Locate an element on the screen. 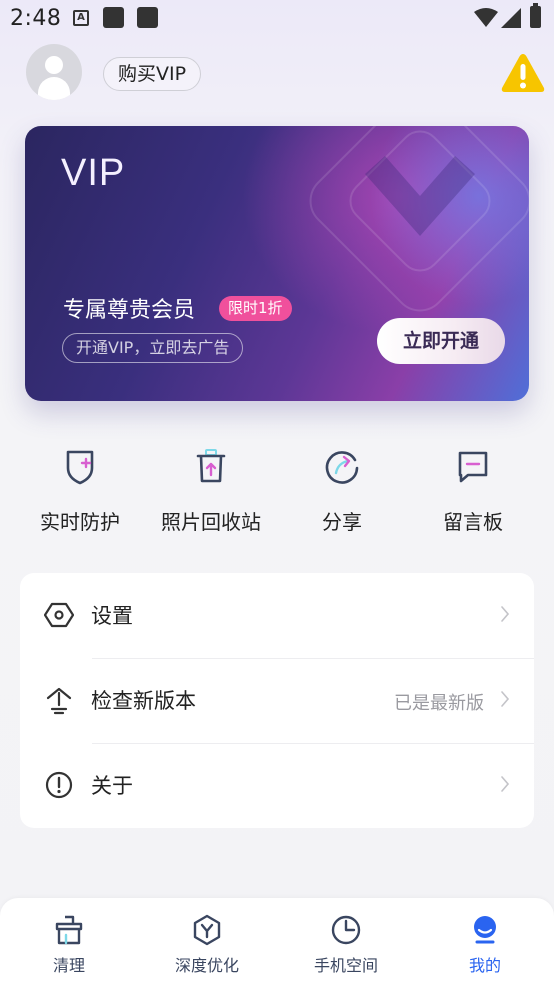 The image size is (554, 984). status-bar: 2:48 A is located at coordinates (277, 19).